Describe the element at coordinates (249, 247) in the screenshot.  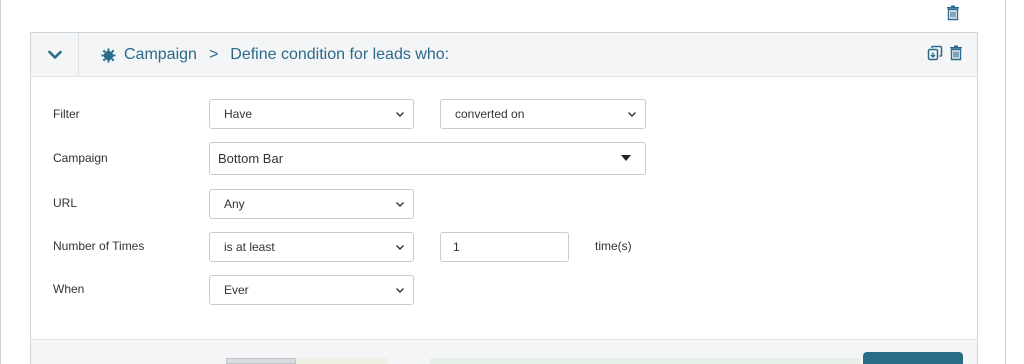
I see `number-of-times-operator-value: is at least` at that location.